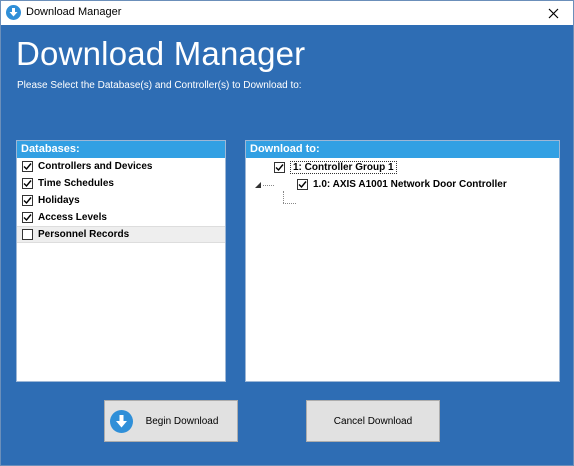 This screenshot has width=574, height=466. What do you see at coordinates (121, 149) in the screenshot?
I see `databases-header: Databases:` at bounding box center [121, 149].